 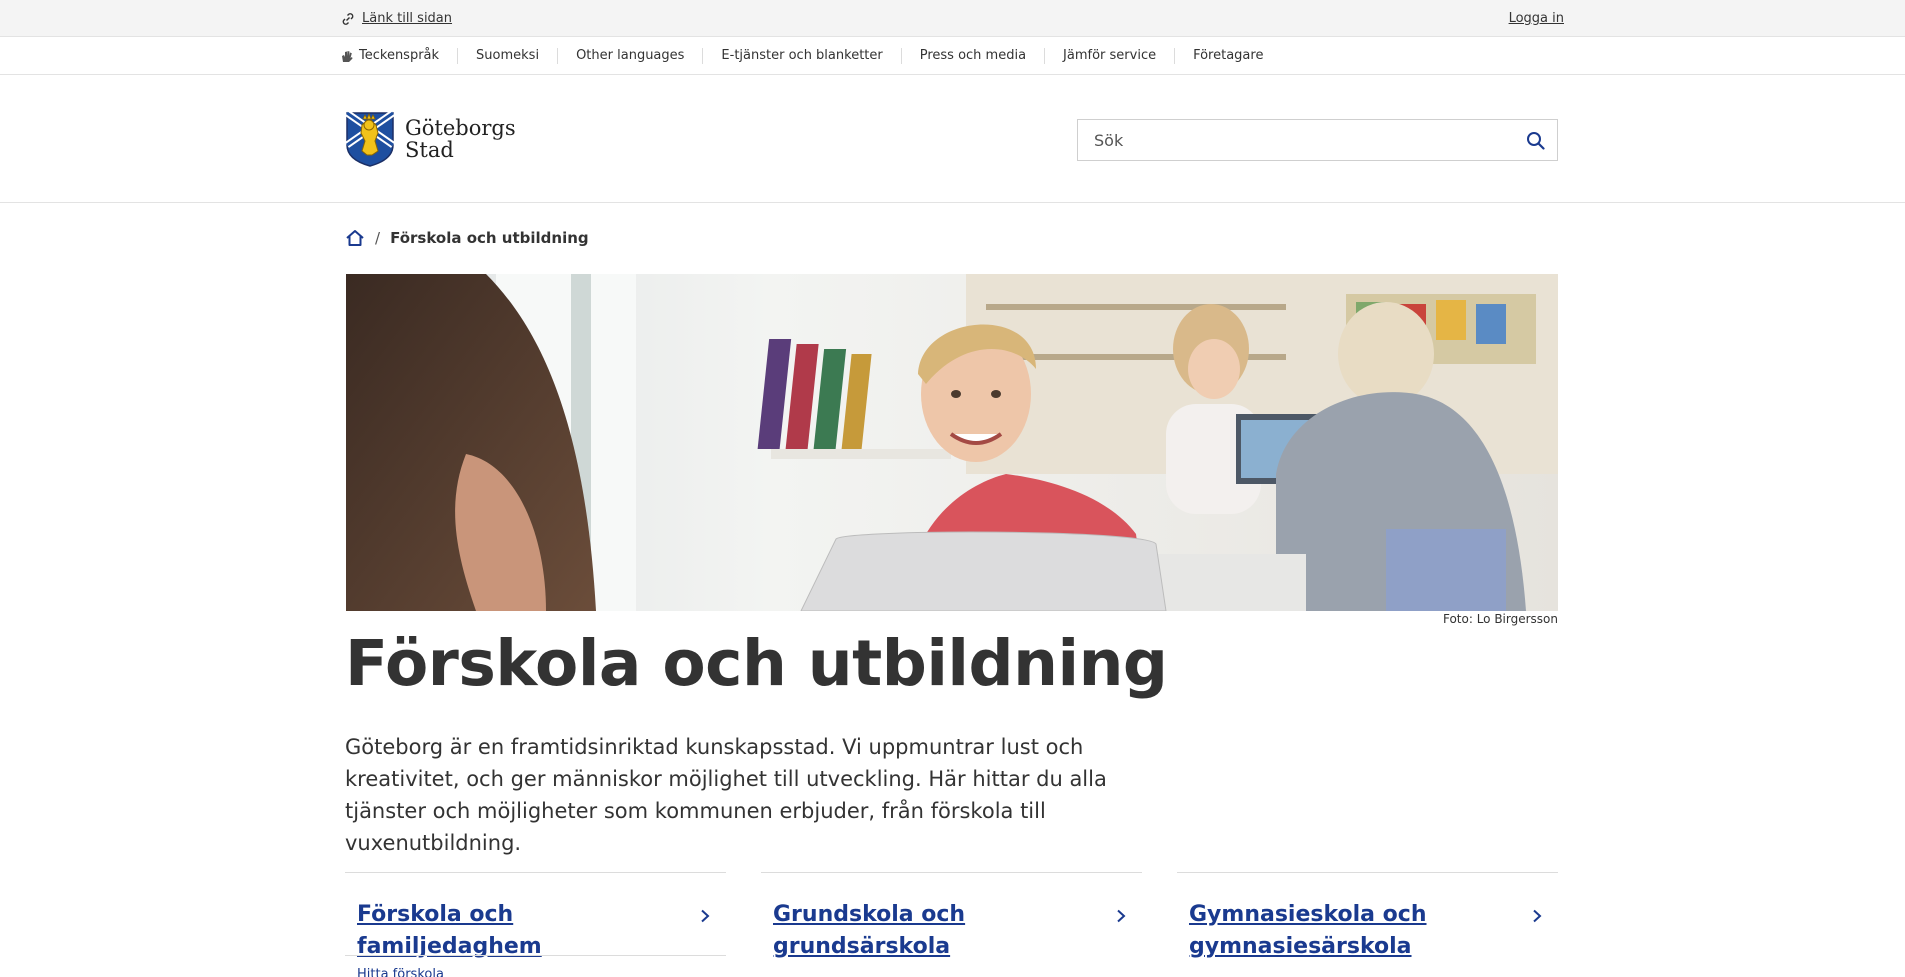 I want to click on page-link: Länk till sidan, so click(x=396, y=19).